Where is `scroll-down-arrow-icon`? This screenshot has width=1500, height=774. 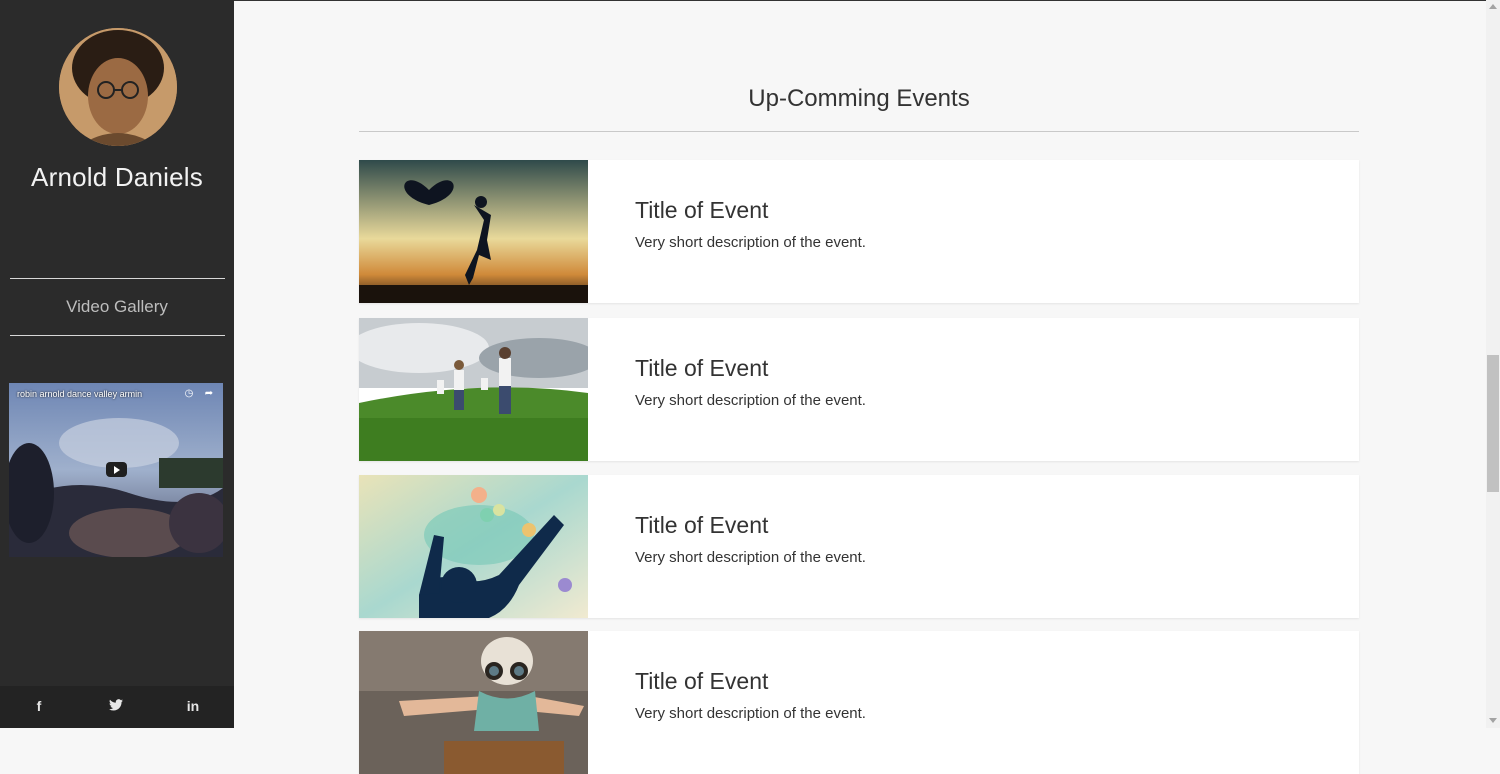
scroll-down-arrow-icon is located at coordinates (1493, 720).